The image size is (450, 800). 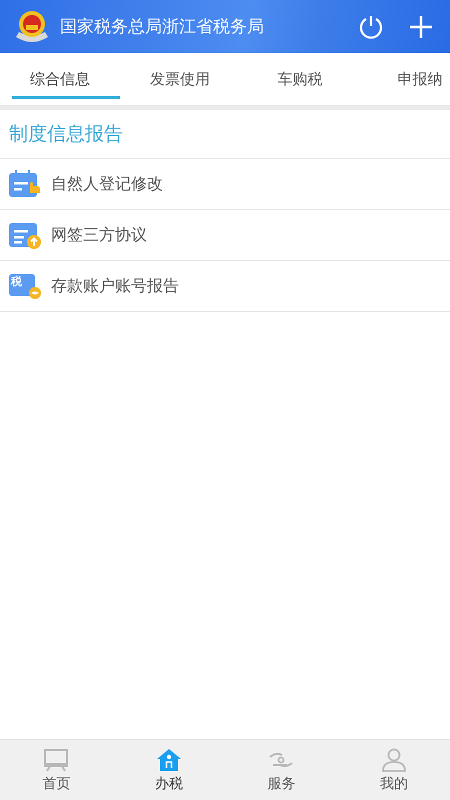 What do you see at coordinates (169, 760) in the screenshot?
I see `house-icon` at bounding box center [169, 760].